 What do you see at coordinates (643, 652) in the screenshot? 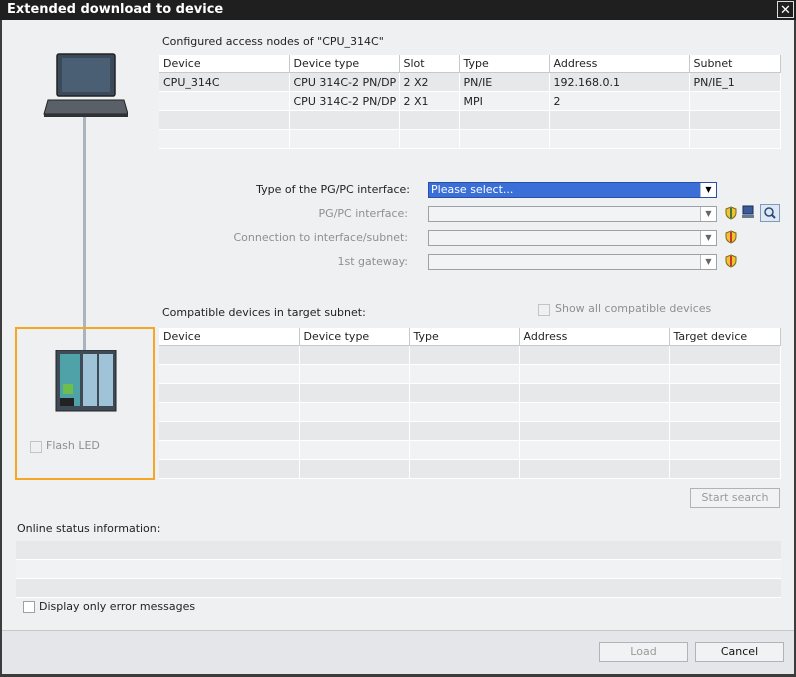
I see `load-button: Load` at bounding box center [643, 652].